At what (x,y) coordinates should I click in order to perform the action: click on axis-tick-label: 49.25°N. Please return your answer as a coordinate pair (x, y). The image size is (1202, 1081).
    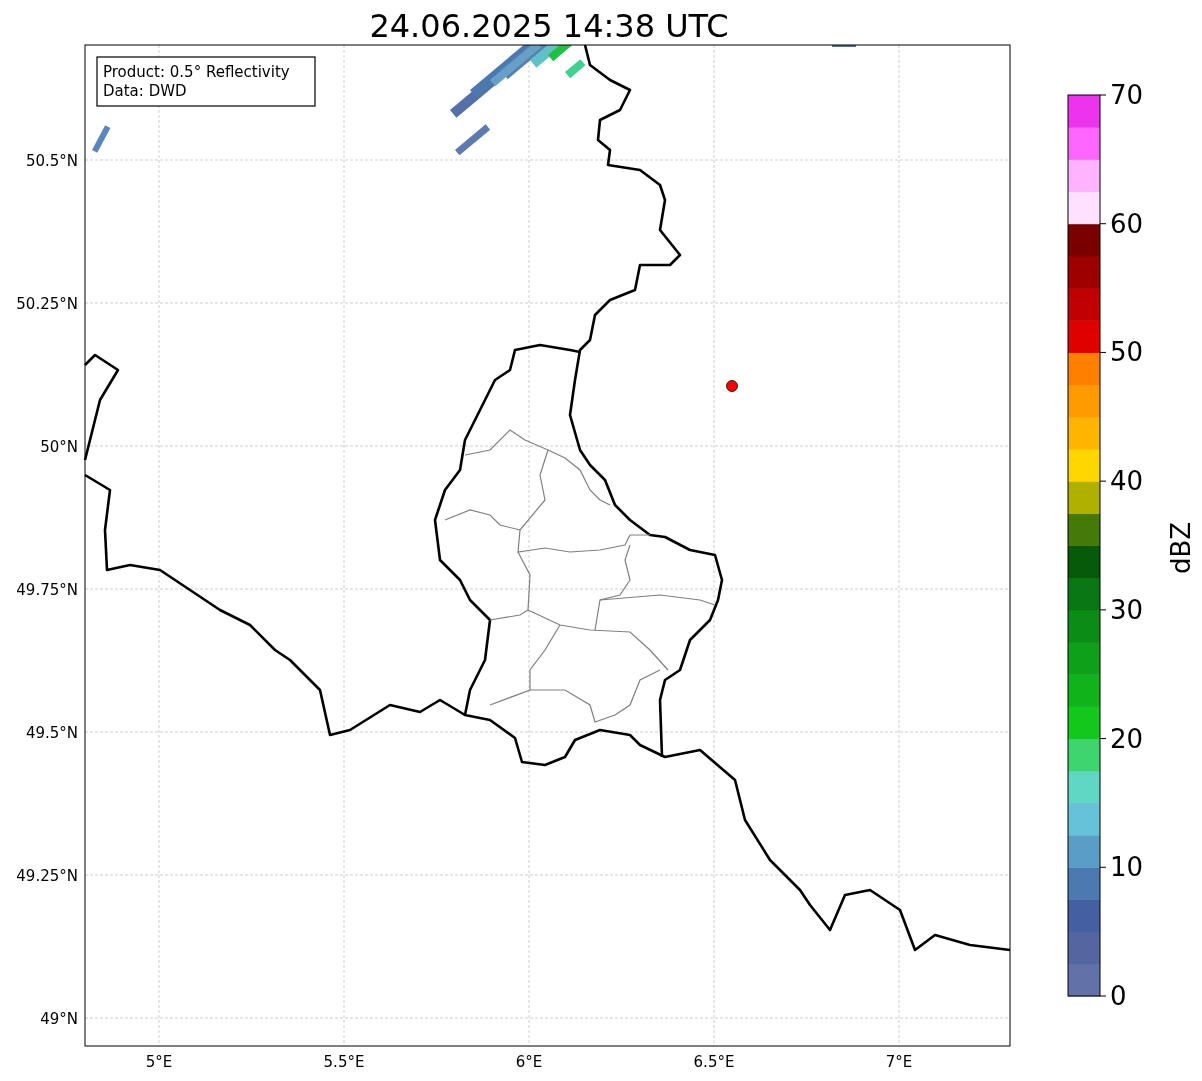
    Looking at the image, I should click on (47, 876).